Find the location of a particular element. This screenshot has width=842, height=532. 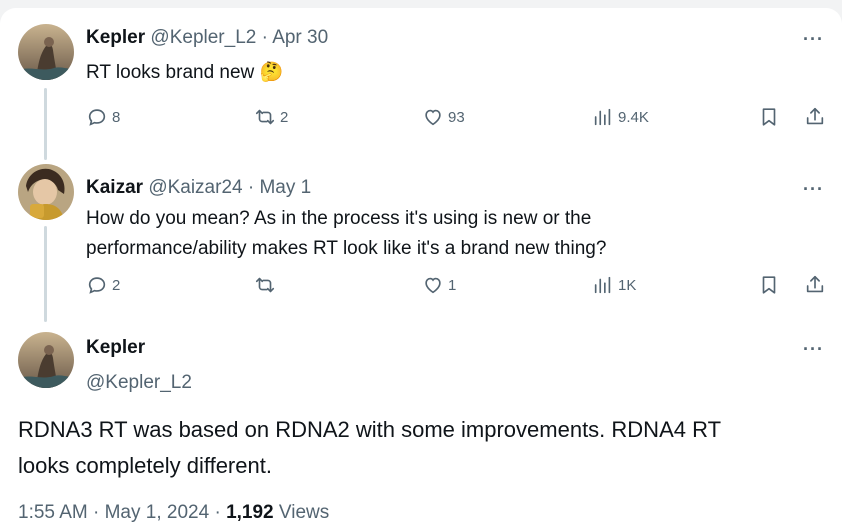

reply-button: 8 is located at coordinates (103, 117).